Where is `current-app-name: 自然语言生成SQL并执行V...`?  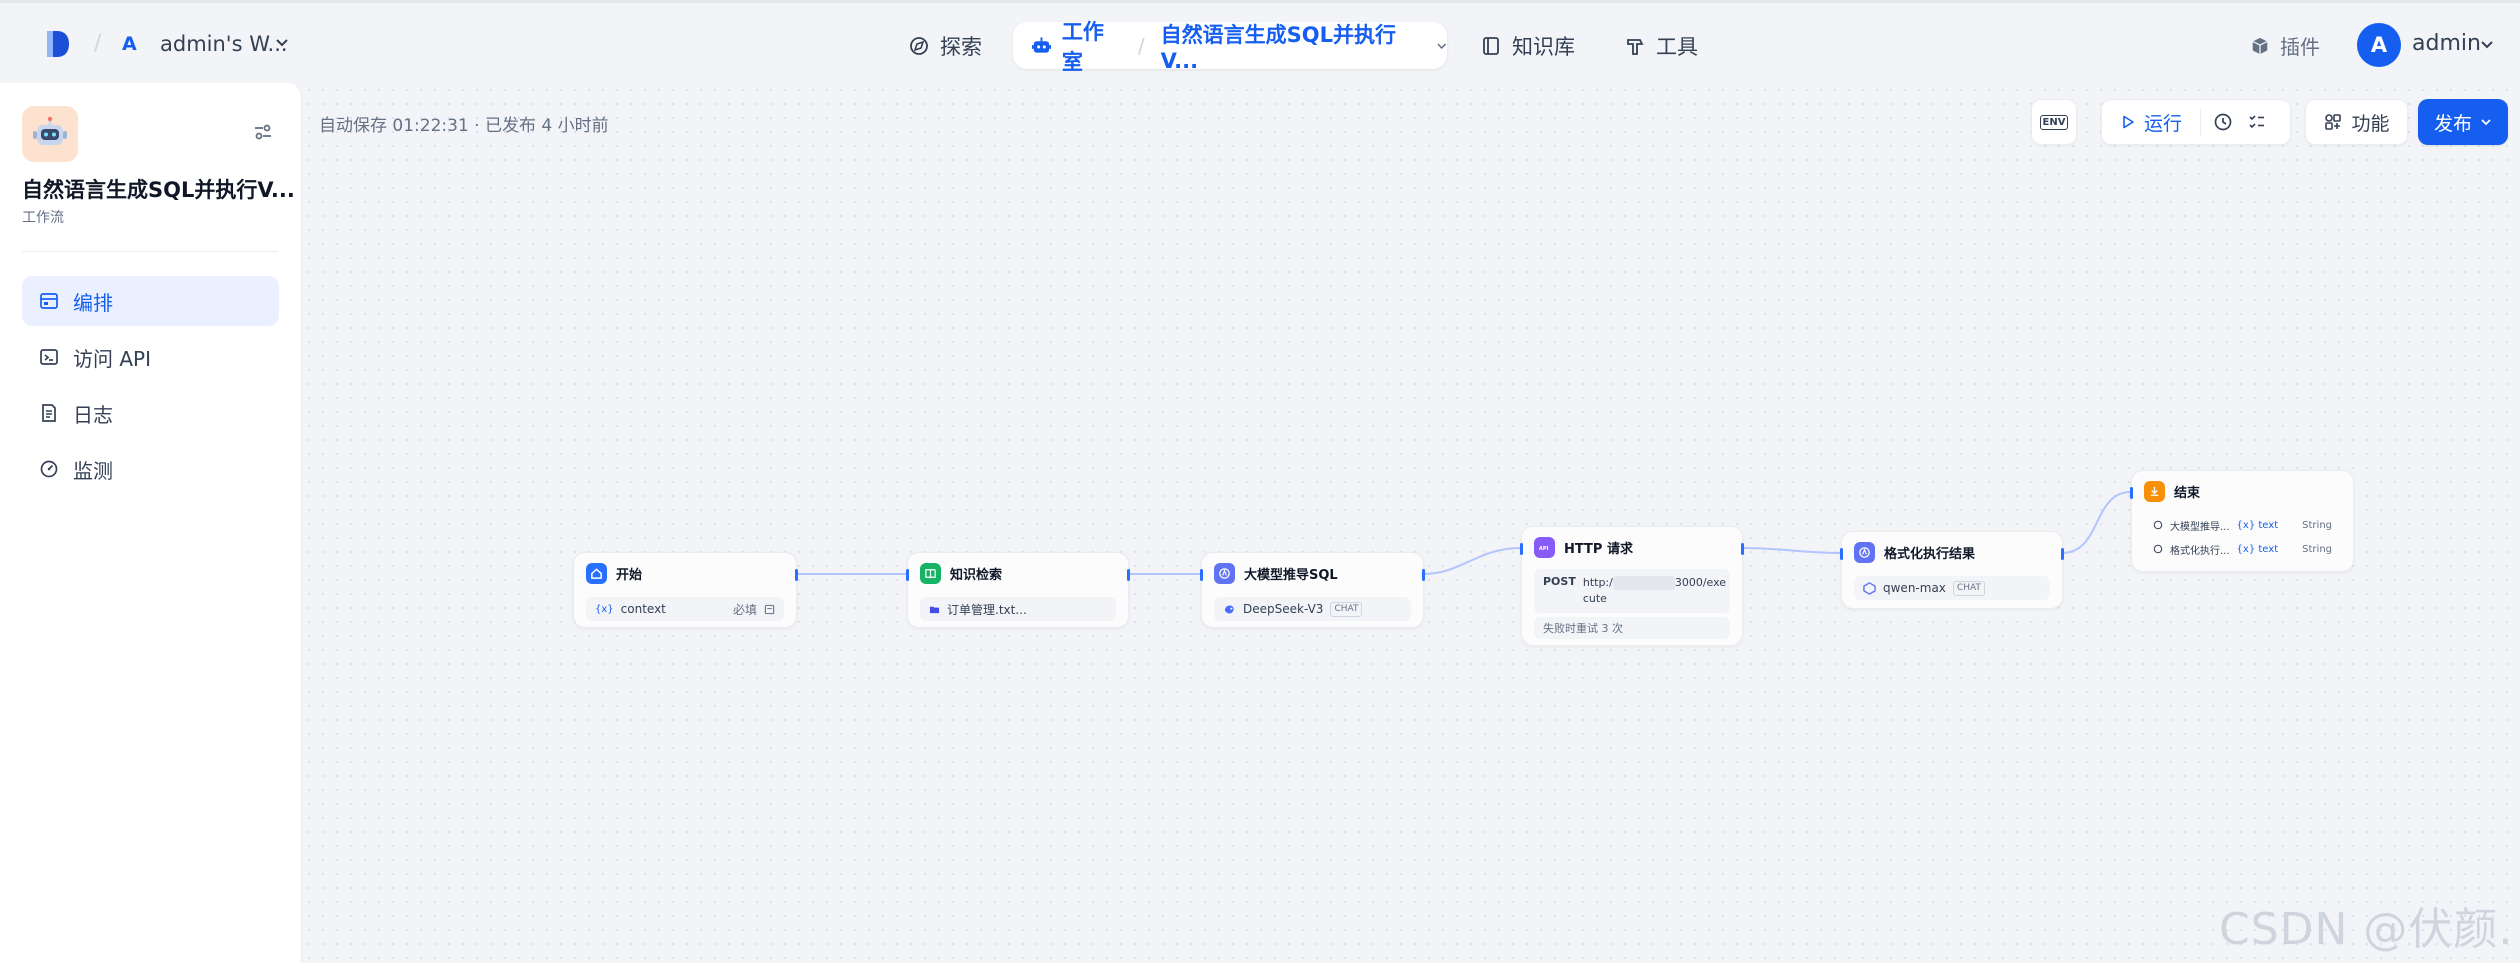 current-app-name: 自然语言生成SQL并执行V... is located at coordinates (1291, 46).